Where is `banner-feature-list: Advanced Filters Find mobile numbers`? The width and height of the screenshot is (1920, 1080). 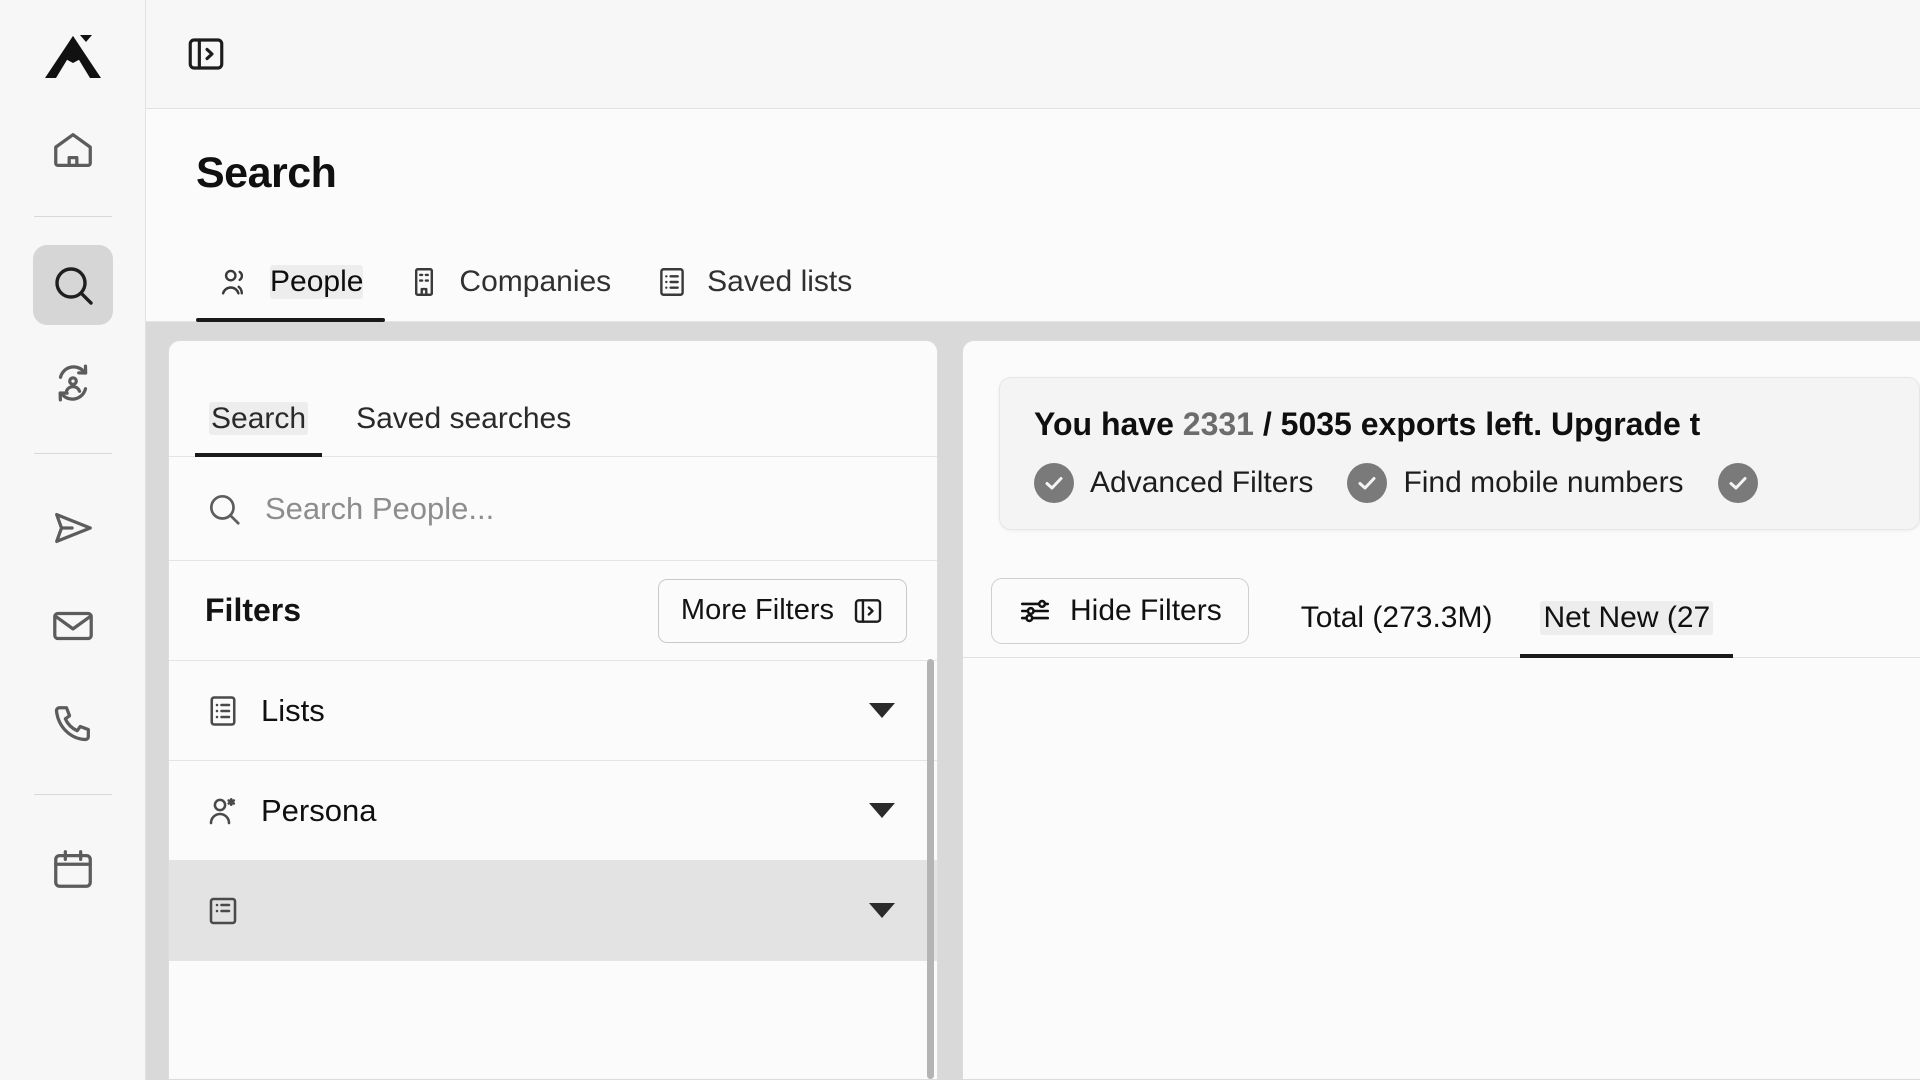 banner-feature-list: Advanced Filters Find mobile numbers is located at coordinates (1459, 483).